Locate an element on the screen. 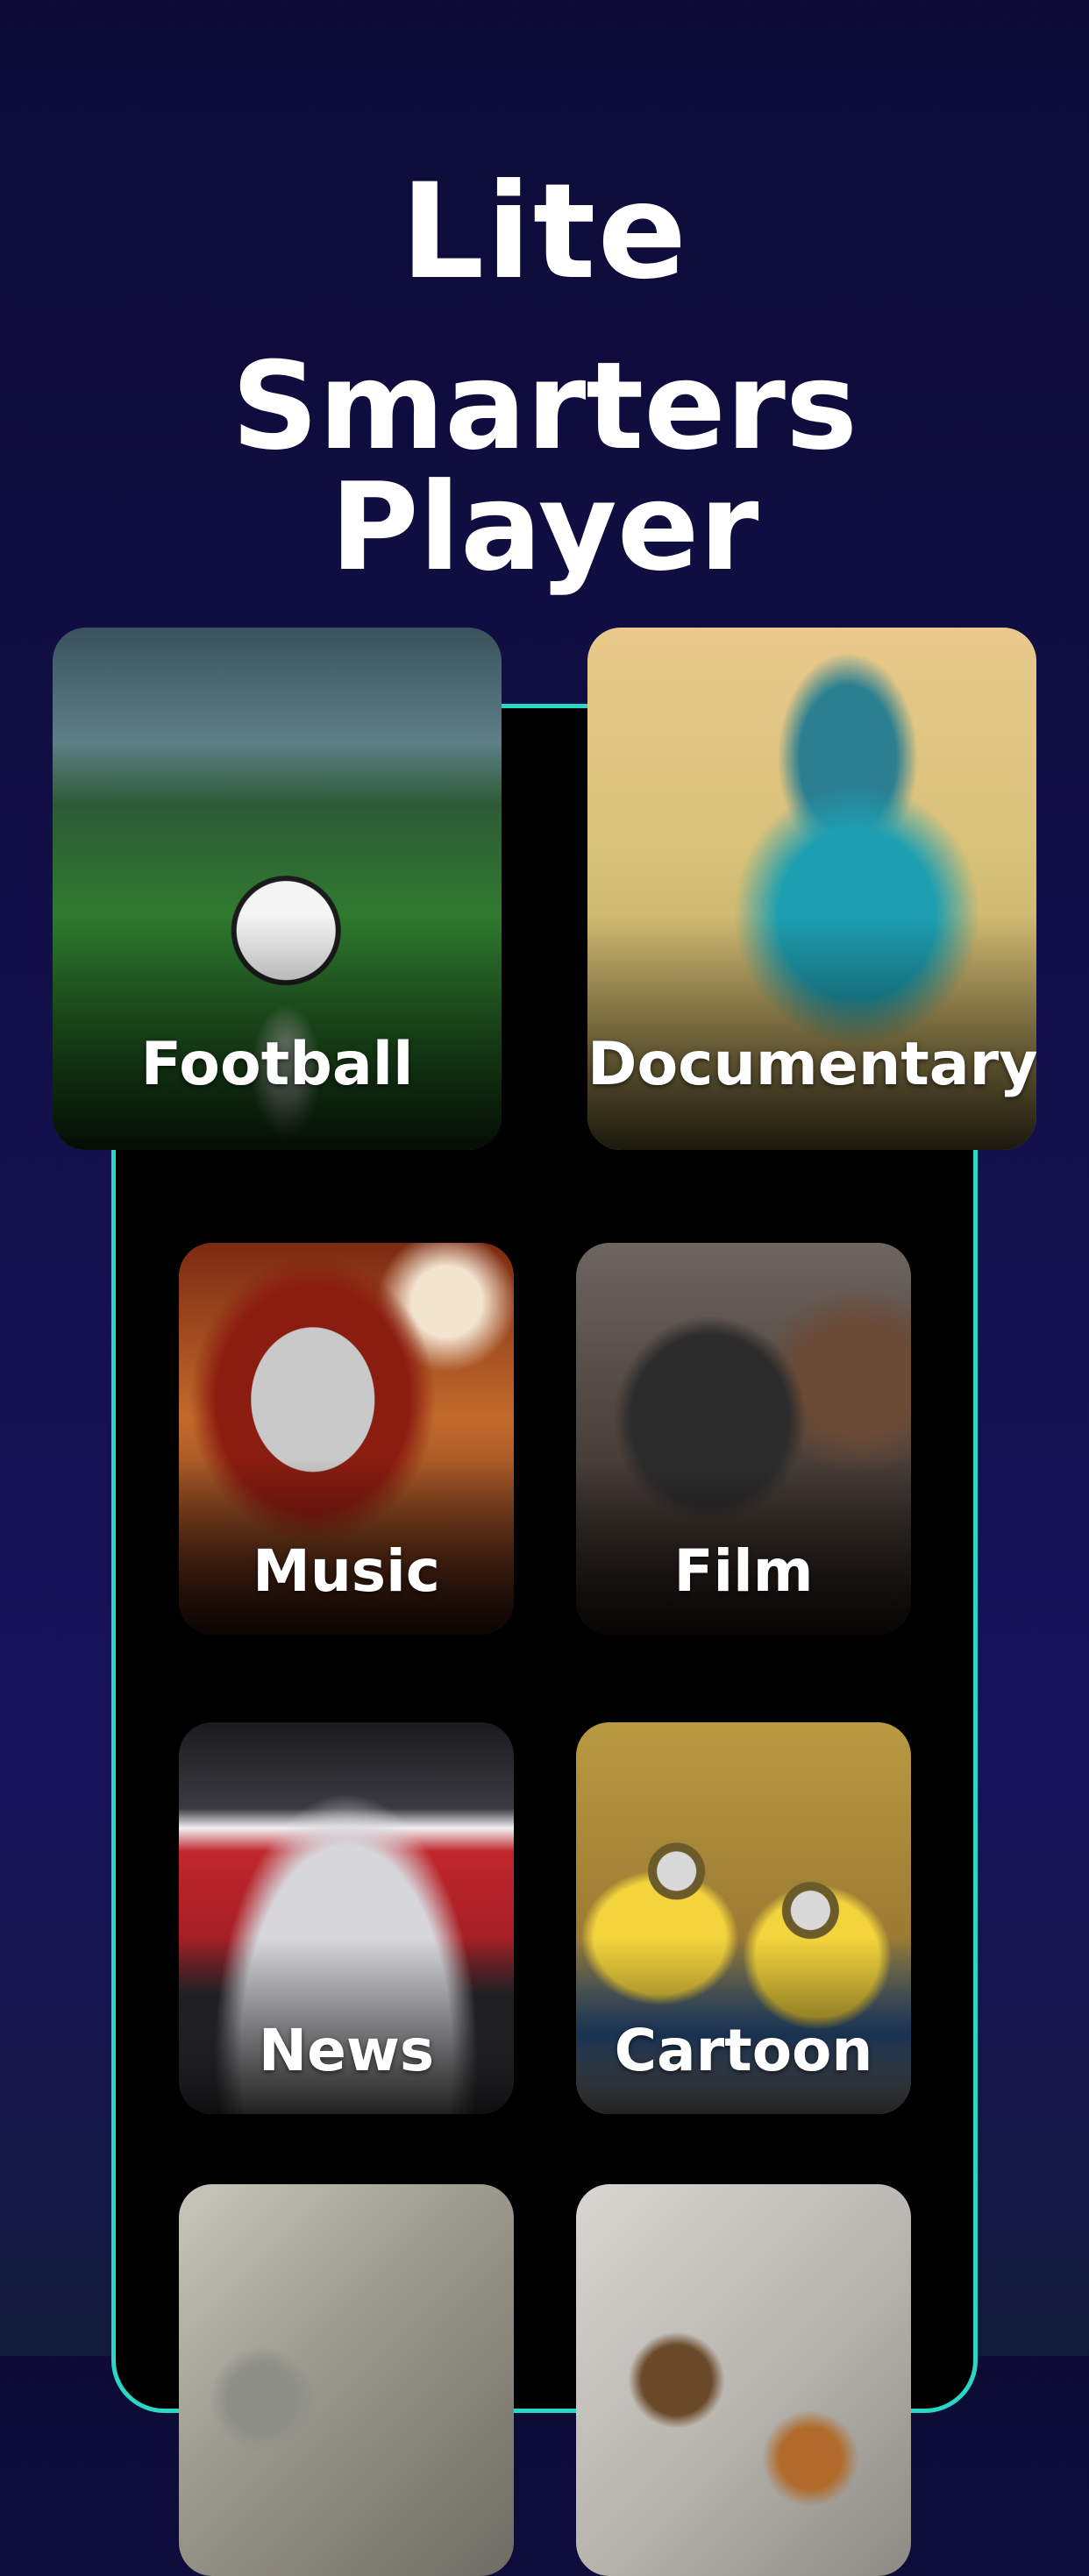 The width and height of the screenshot is (1089, 2576). category-label: Cartoon is located at coordinates (743, 2050).